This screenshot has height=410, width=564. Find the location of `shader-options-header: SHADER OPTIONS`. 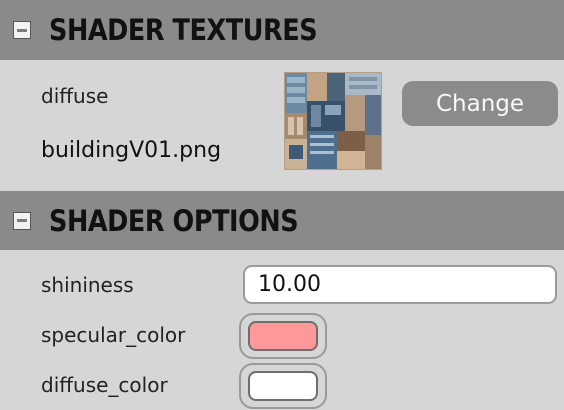

shader-options-header: SHADER OPTIONS is located at coordinates (282, 220).